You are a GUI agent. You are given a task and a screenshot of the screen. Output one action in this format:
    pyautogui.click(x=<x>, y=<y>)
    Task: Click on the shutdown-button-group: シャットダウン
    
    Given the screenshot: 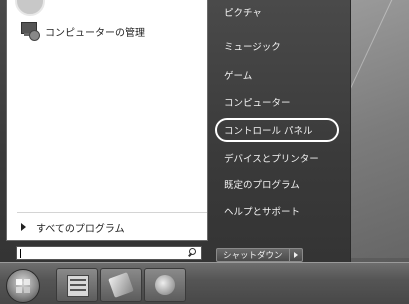 What is the action you would take?
    pyautogui.click(x=259, y=255)
    